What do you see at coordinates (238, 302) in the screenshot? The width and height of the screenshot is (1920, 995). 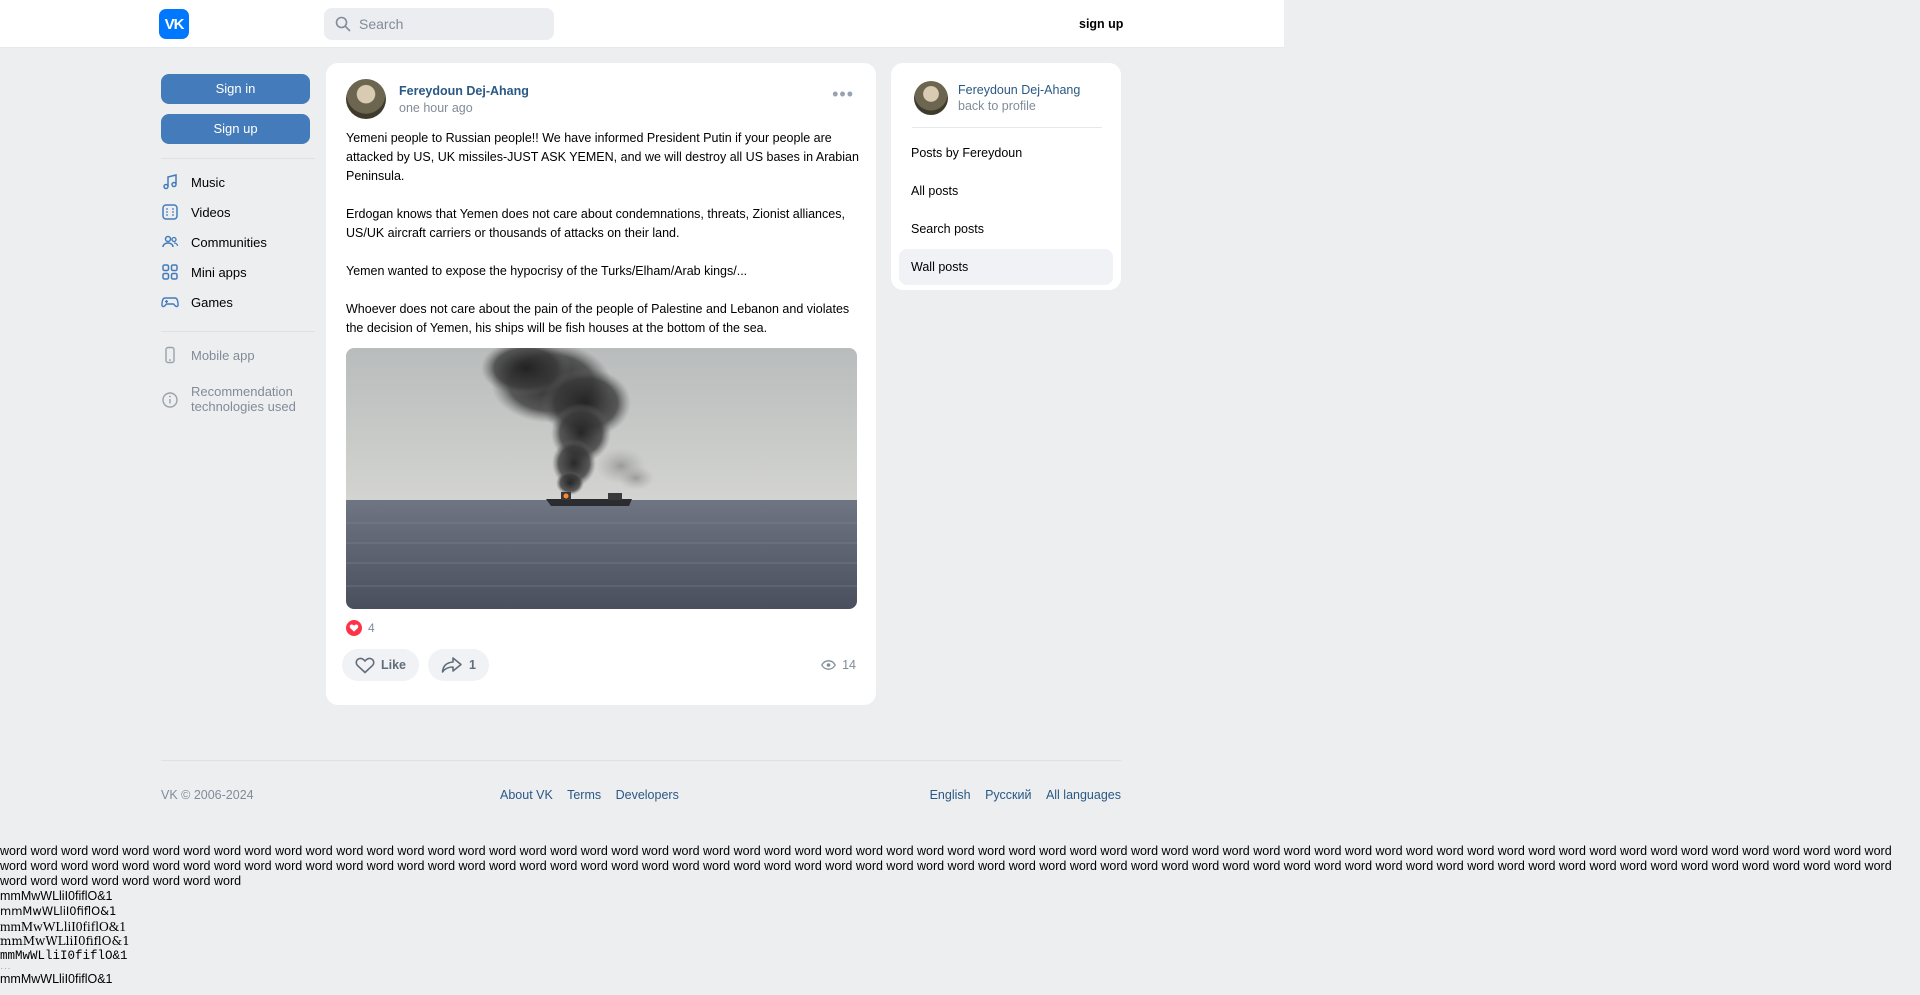 I see `nav-item-games: Games` at bounding box center [238, 302].